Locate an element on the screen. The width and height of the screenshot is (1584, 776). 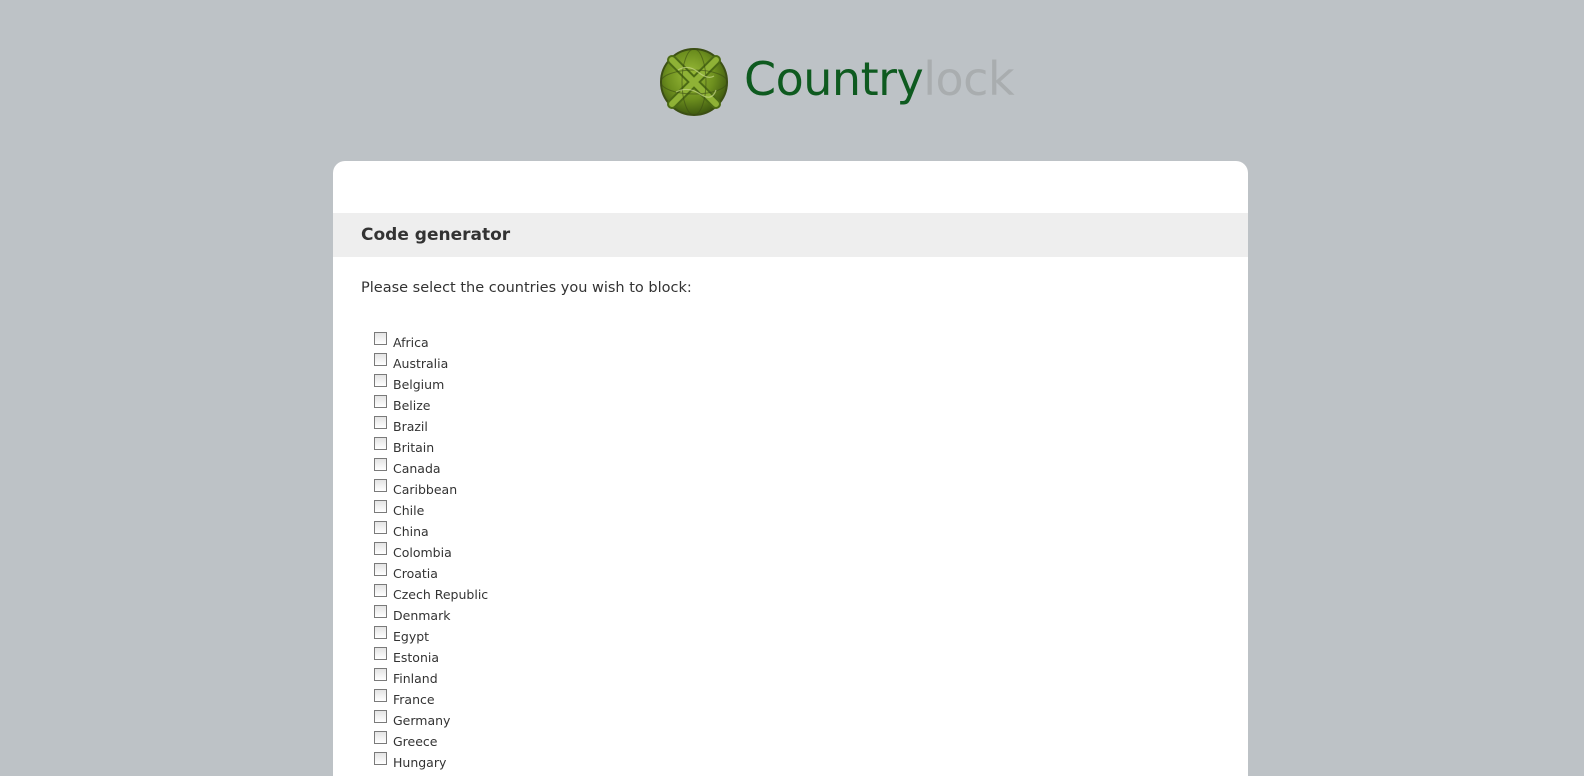
country-label: Denmark is located at coordinates (421, 615).